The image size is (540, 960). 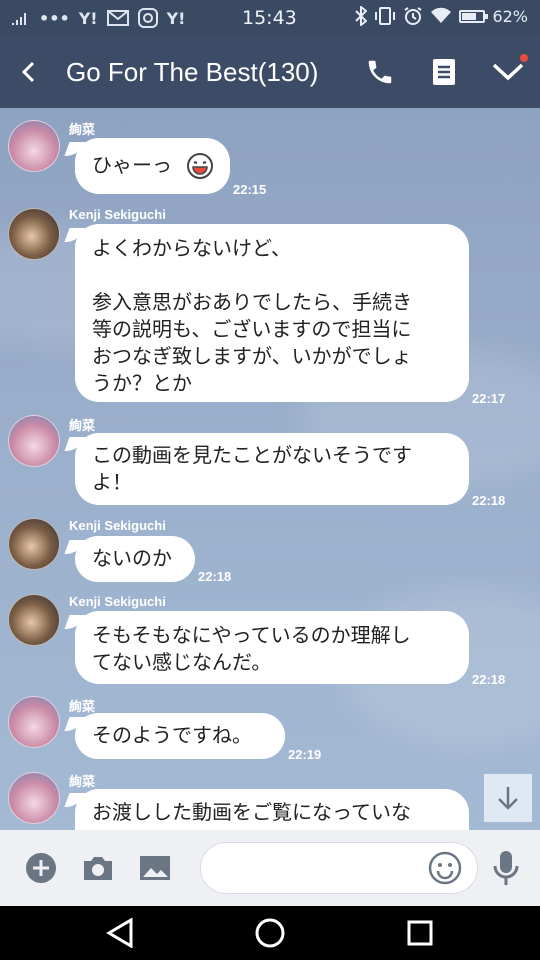 What do you see at coordinates (132, 558) in the screenshot?
I see `message-text: ないのか` at bounding box center [132, 558].